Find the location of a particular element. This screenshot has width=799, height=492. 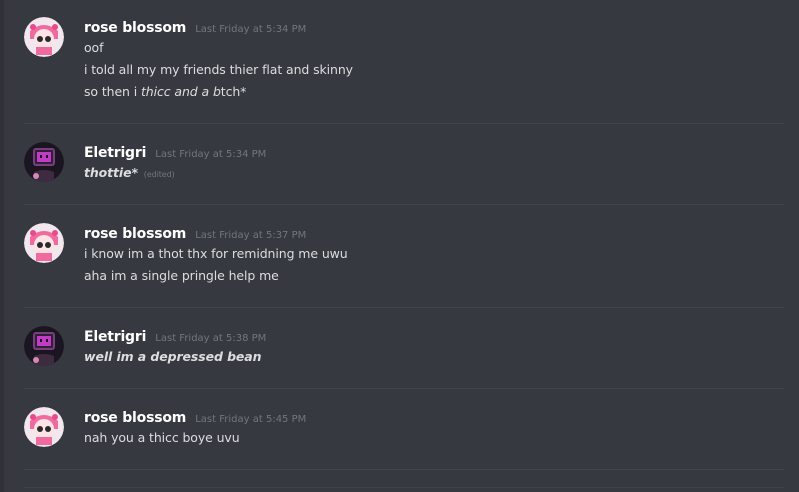

message-text-bold-italic: thottie* is located at coordinates (111, 172).